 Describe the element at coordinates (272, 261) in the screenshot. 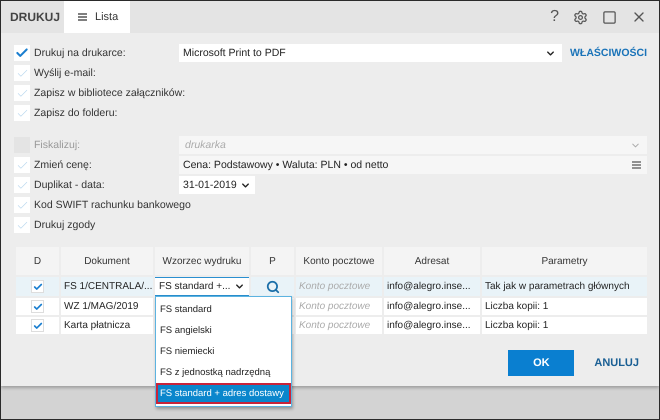

I see `column-header: P` at that location.